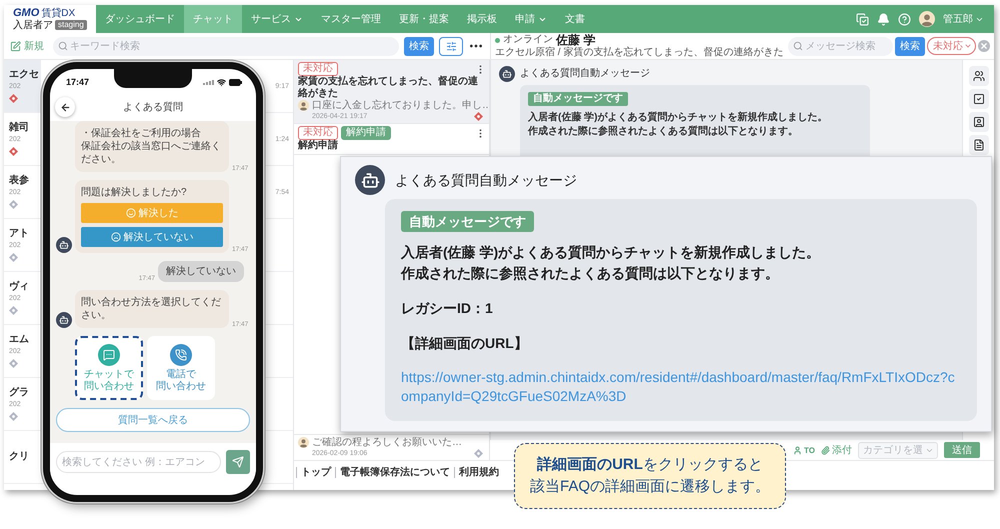 Image resolution: width=1000 pixels, height=529 pixels. What do you see at coordinates (315, 472) in the screenshot?
I see `footer-link: トップ` at bounding box center [315, 472].